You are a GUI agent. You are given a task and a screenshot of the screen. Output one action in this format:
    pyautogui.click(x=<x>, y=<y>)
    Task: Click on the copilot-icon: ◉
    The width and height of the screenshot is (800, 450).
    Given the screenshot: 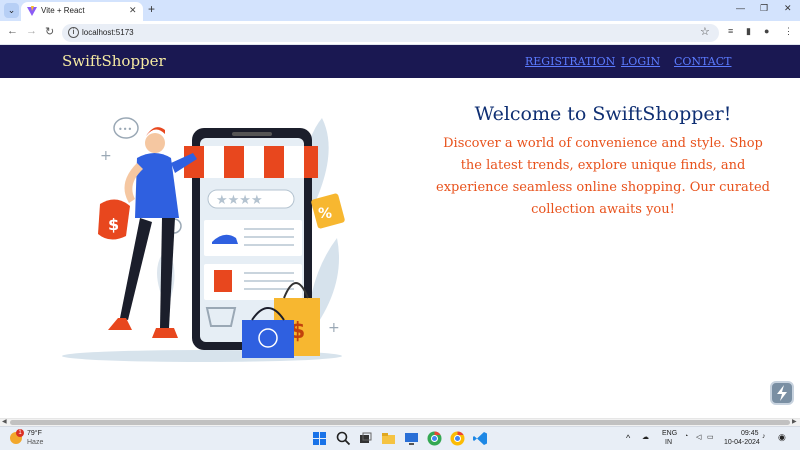 What is the action you would take?
    pyautogui.click(x=782, y=437)
    